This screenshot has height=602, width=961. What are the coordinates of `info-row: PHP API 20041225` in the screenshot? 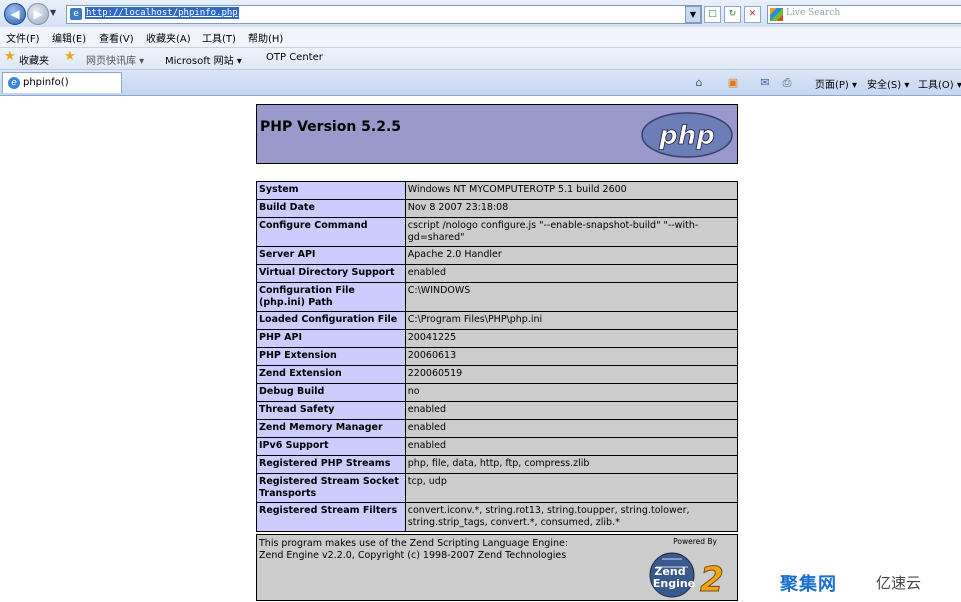 It's located at (497, 338).